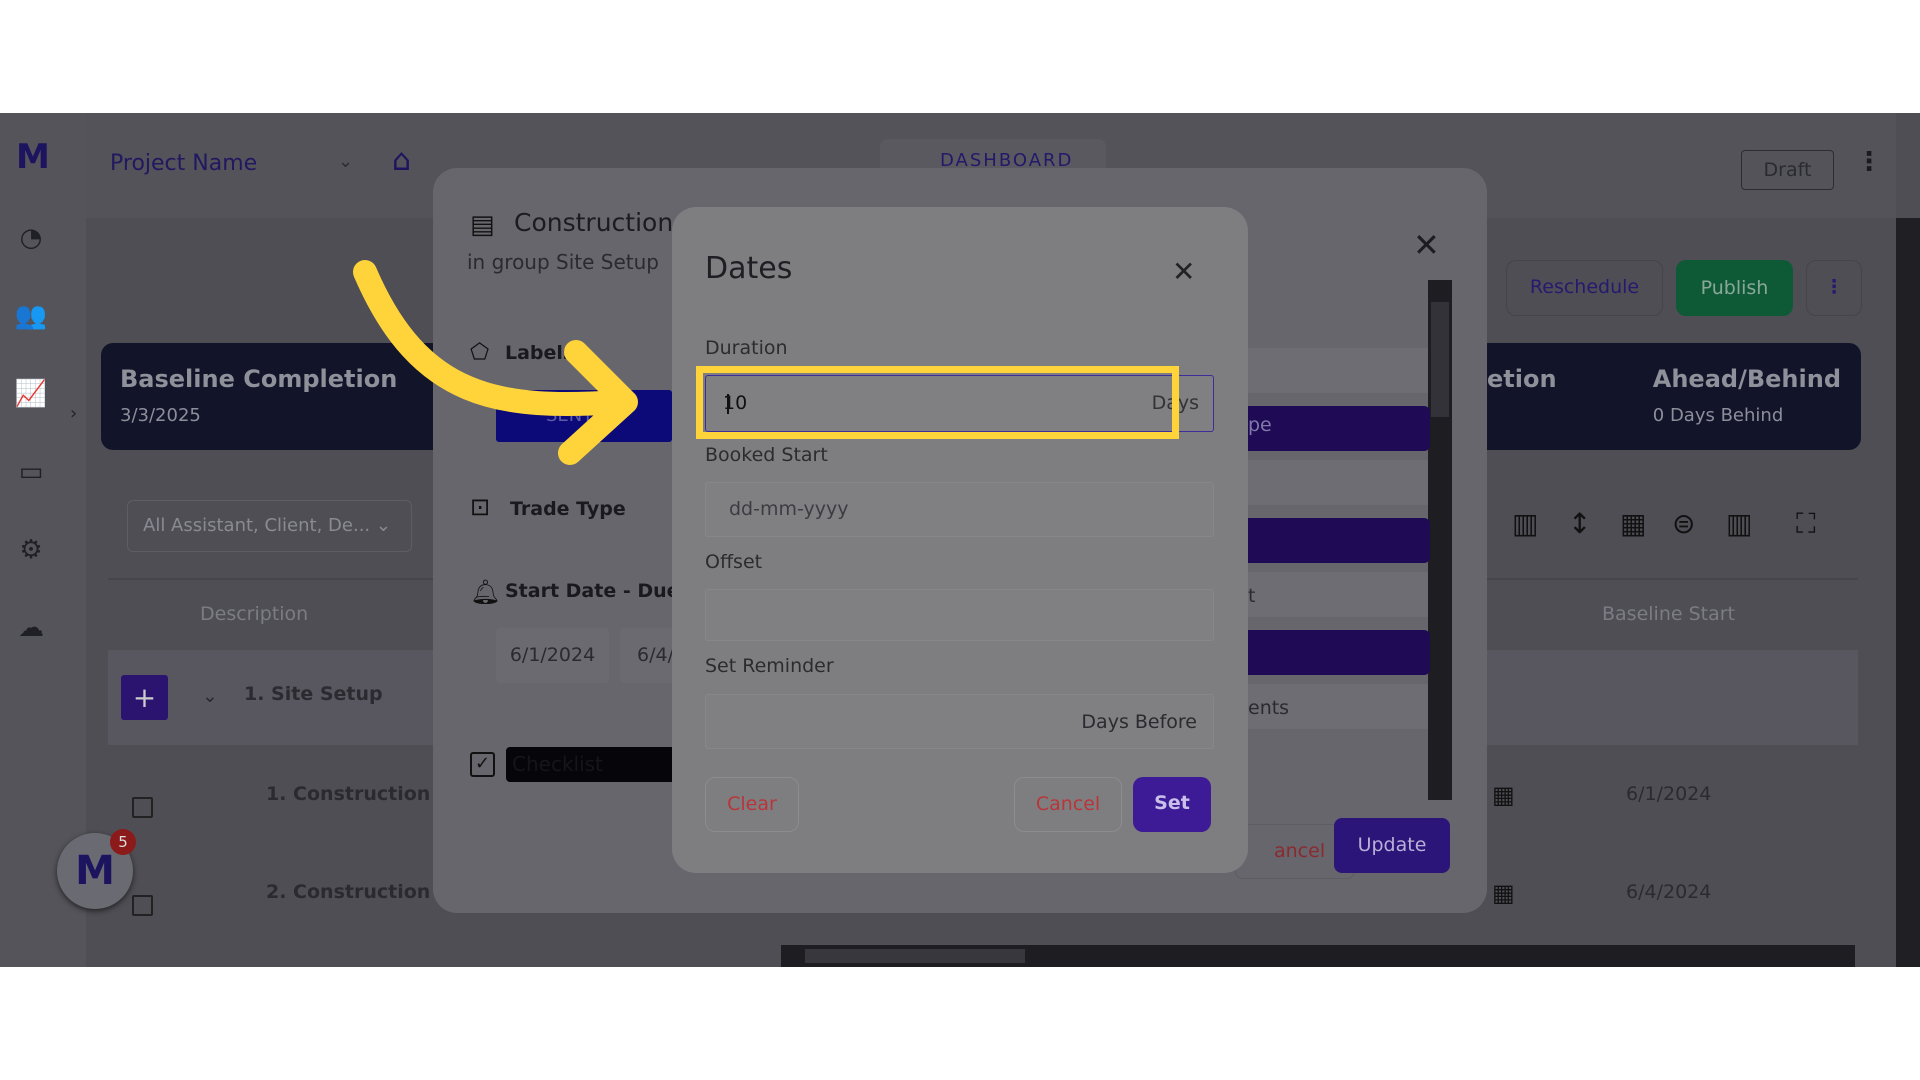  Describe the element at coordinates (495, 362) in the screenshot. I see `annotation-arrow` at that location.